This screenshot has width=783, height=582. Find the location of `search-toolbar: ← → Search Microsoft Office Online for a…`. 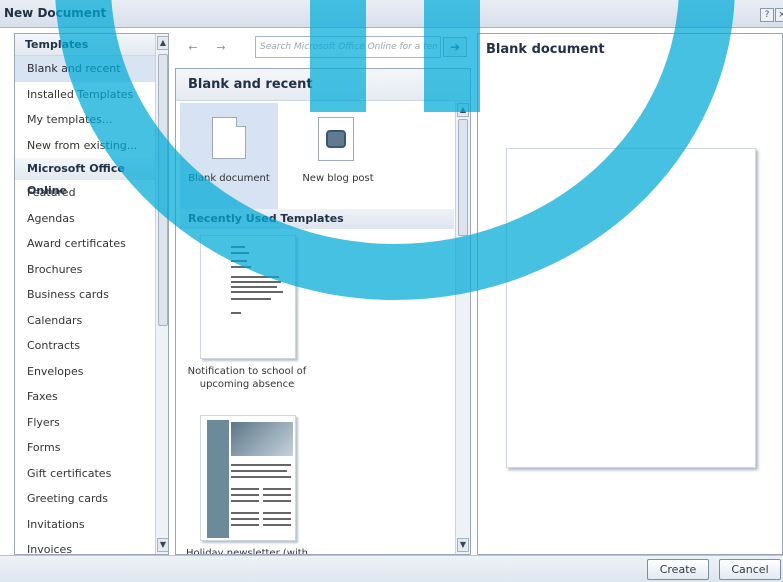

search-toolbar: ← → Search Microsoft Office Online for a… is located at coordinates (323, 48).